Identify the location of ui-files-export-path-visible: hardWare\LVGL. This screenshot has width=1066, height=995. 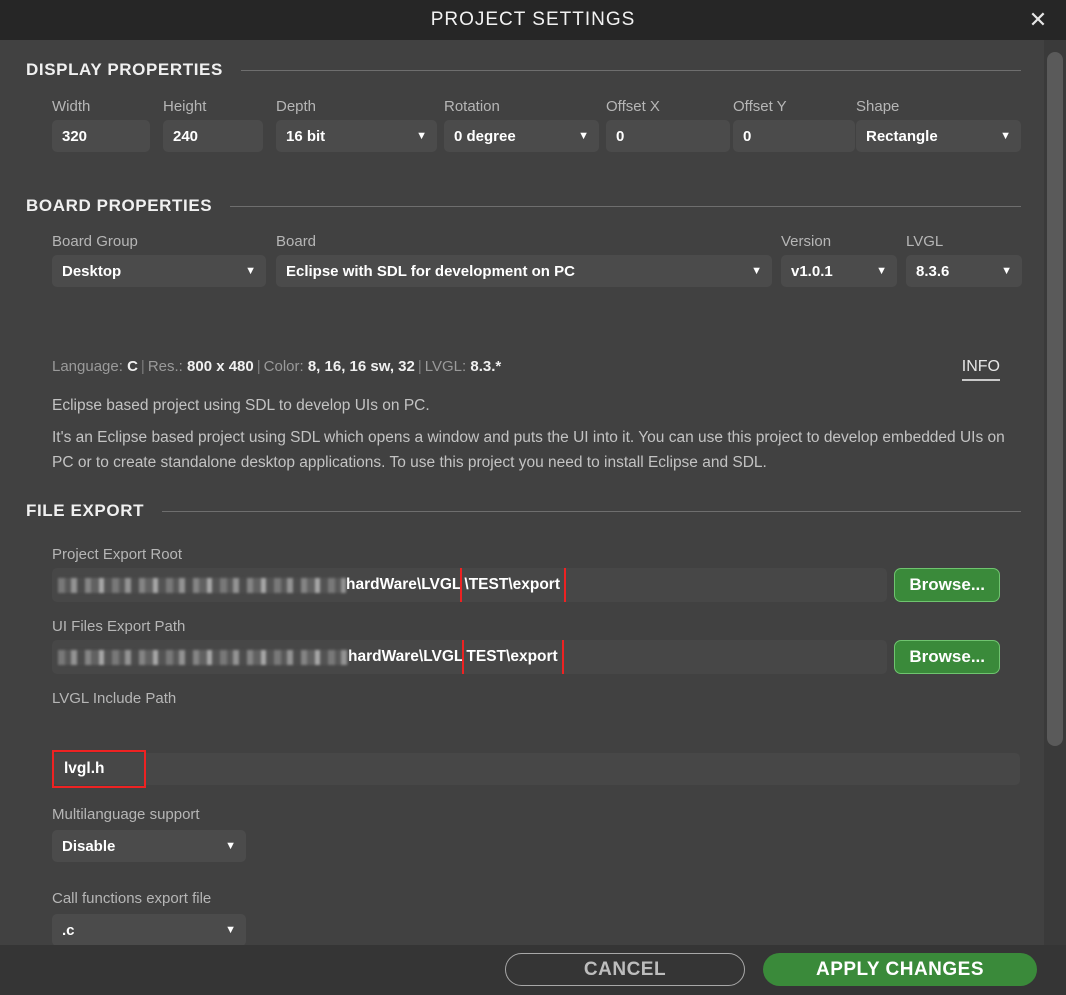
(406, 656).